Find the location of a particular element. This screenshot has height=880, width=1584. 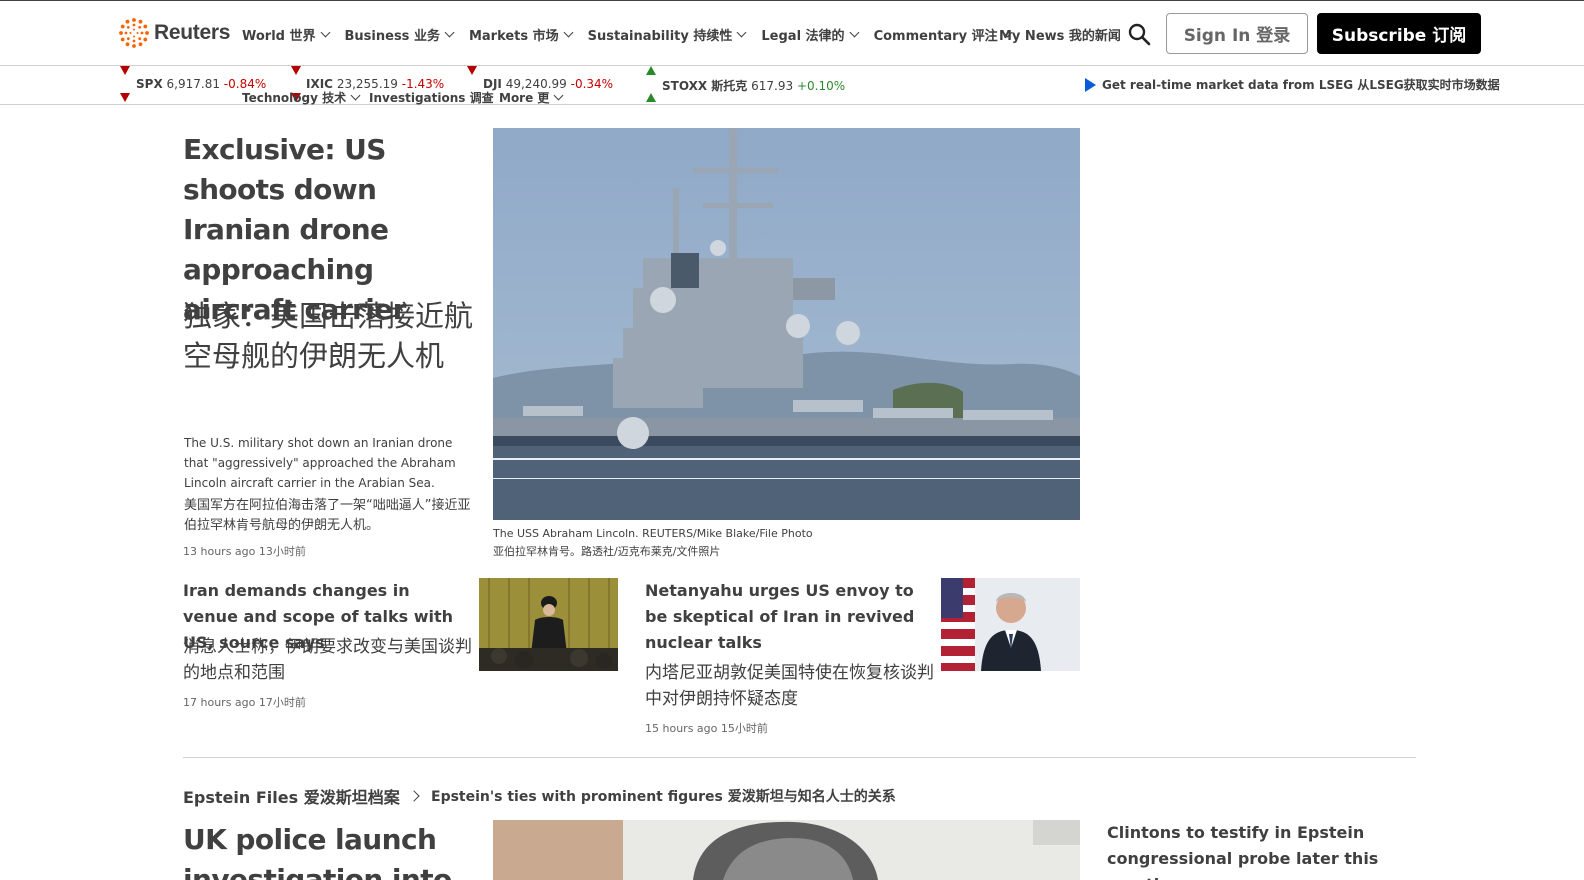

story-timestamp: 15 hours ago 15小时前 is located at coordinates (706, 728).